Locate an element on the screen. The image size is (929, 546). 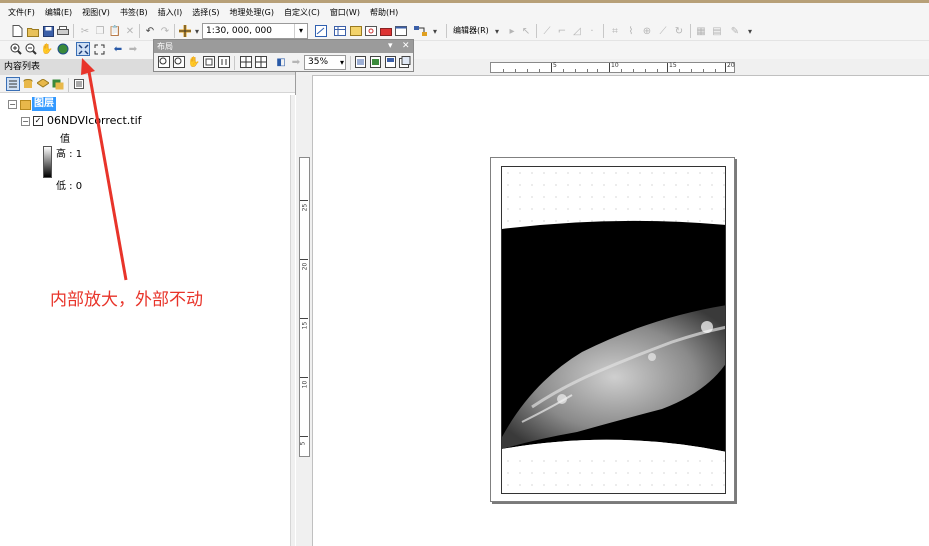
split-icon: ⟋ is located at coordinates (663, 31).